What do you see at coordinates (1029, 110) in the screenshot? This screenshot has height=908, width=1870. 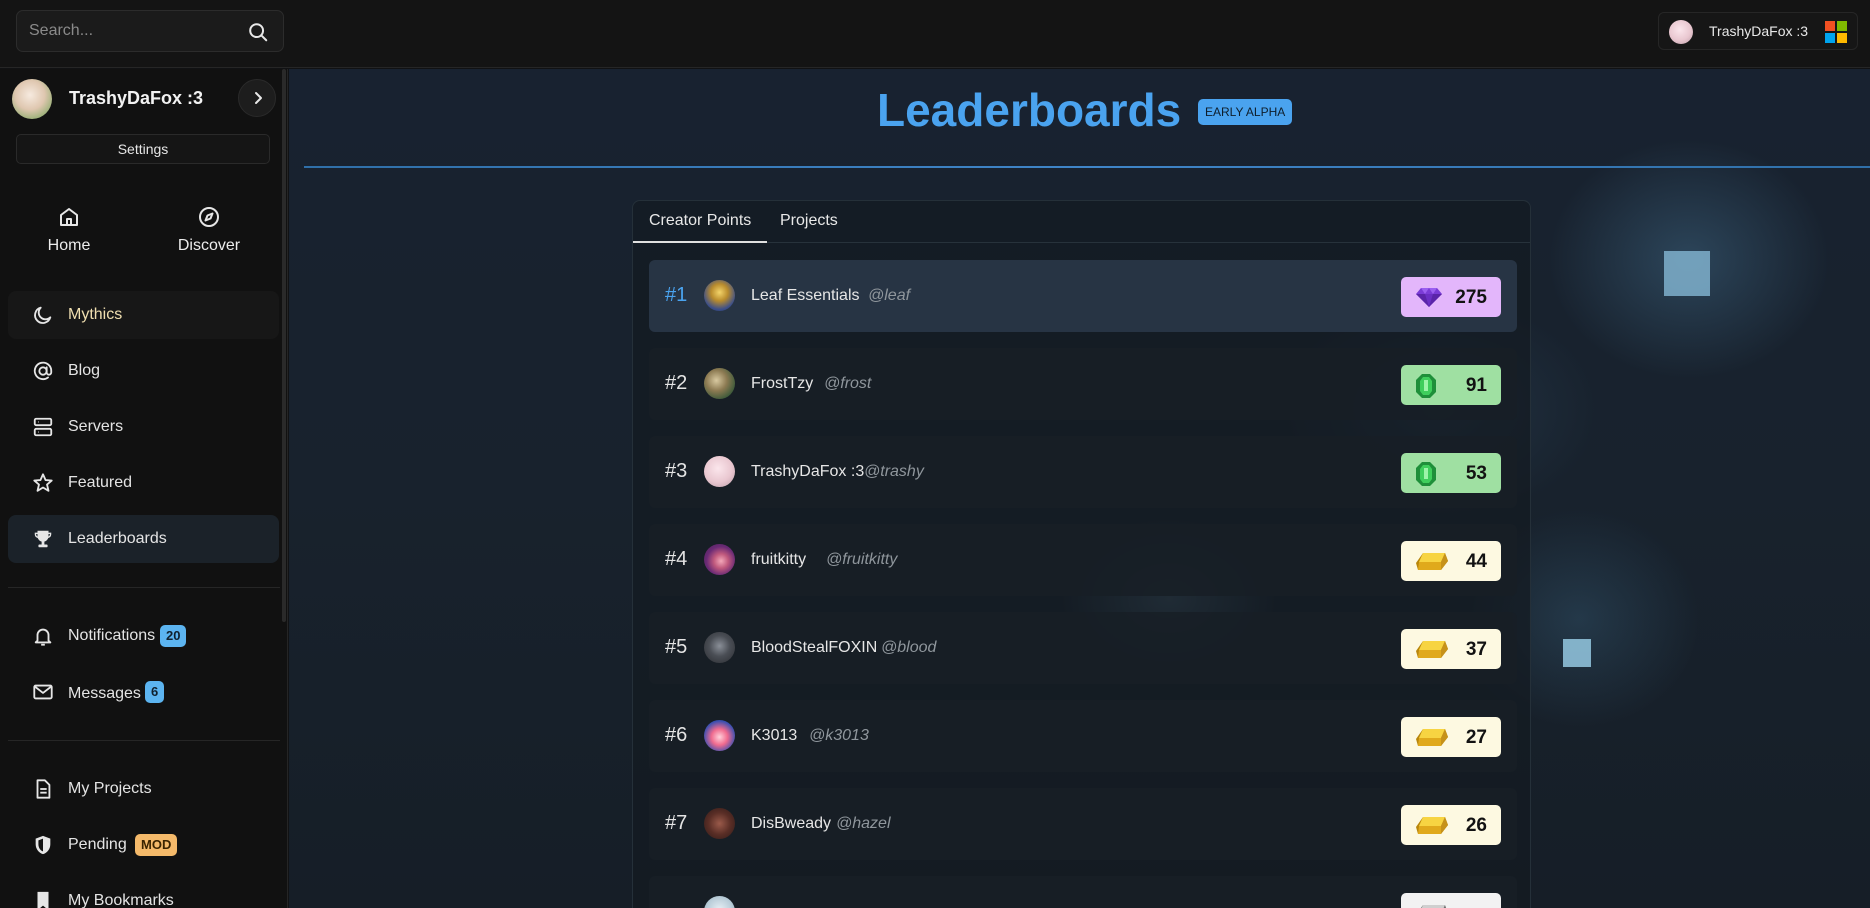 I see `page-title: Leaderboards` at bounding box center [1029, 110].